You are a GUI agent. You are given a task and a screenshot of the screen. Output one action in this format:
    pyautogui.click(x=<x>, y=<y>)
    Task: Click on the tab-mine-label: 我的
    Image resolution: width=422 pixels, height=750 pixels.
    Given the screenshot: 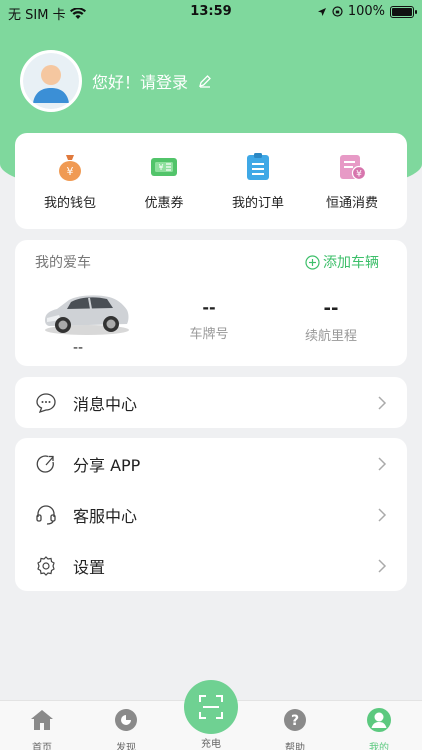 What is the action you would take?
    pyautogui.click(x=379, y=746)
    